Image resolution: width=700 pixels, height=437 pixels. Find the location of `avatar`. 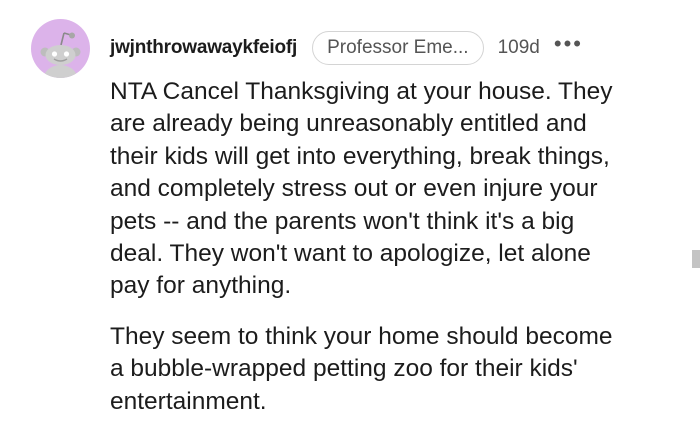

avatar is located at coordinates (60, 48).